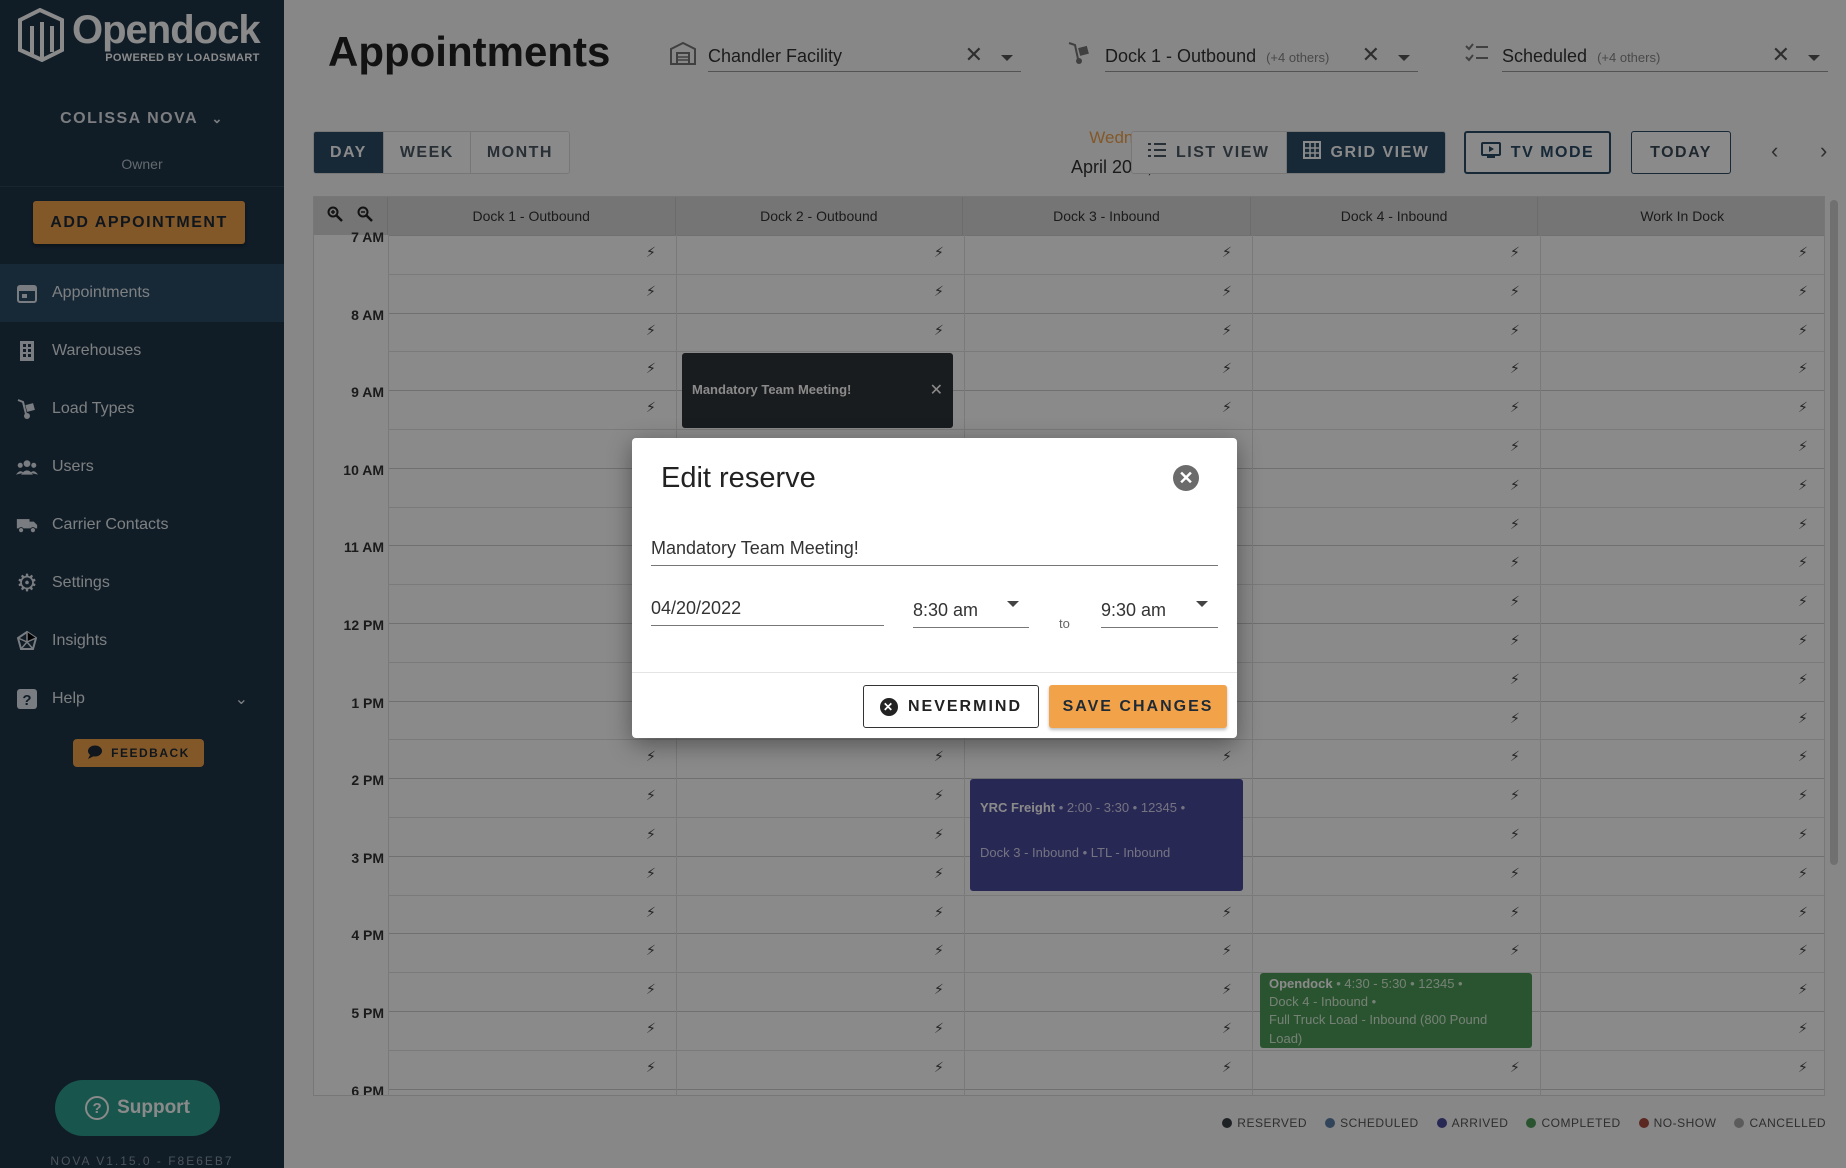 The image size is (1846, 1168). Describe the element at coordinates (767, 612) in the screenshot. I see `date-field: 04/20/2022` at that location.